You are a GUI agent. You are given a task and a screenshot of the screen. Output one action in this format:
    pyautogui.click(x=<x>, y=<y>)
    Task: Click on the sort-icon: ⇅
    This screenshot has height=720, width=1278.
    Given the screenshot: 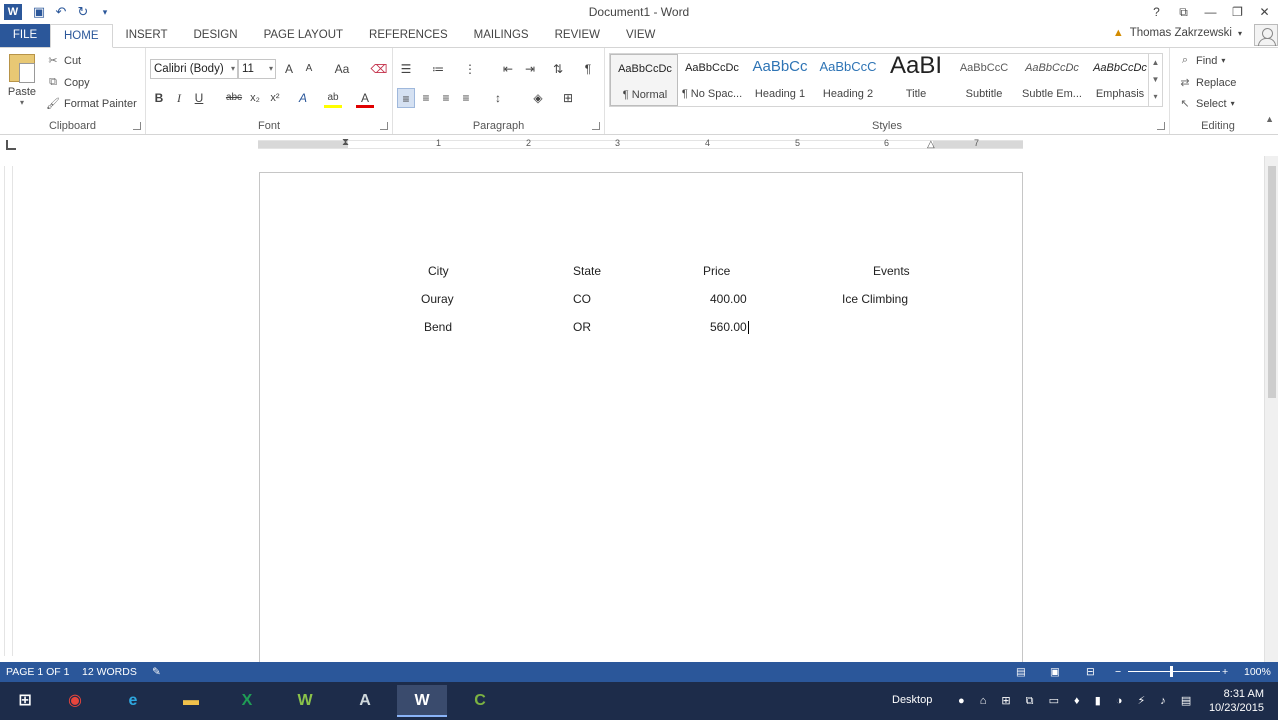 What is the action you would take?
    pyautogui.click(x=558, y=69)
    